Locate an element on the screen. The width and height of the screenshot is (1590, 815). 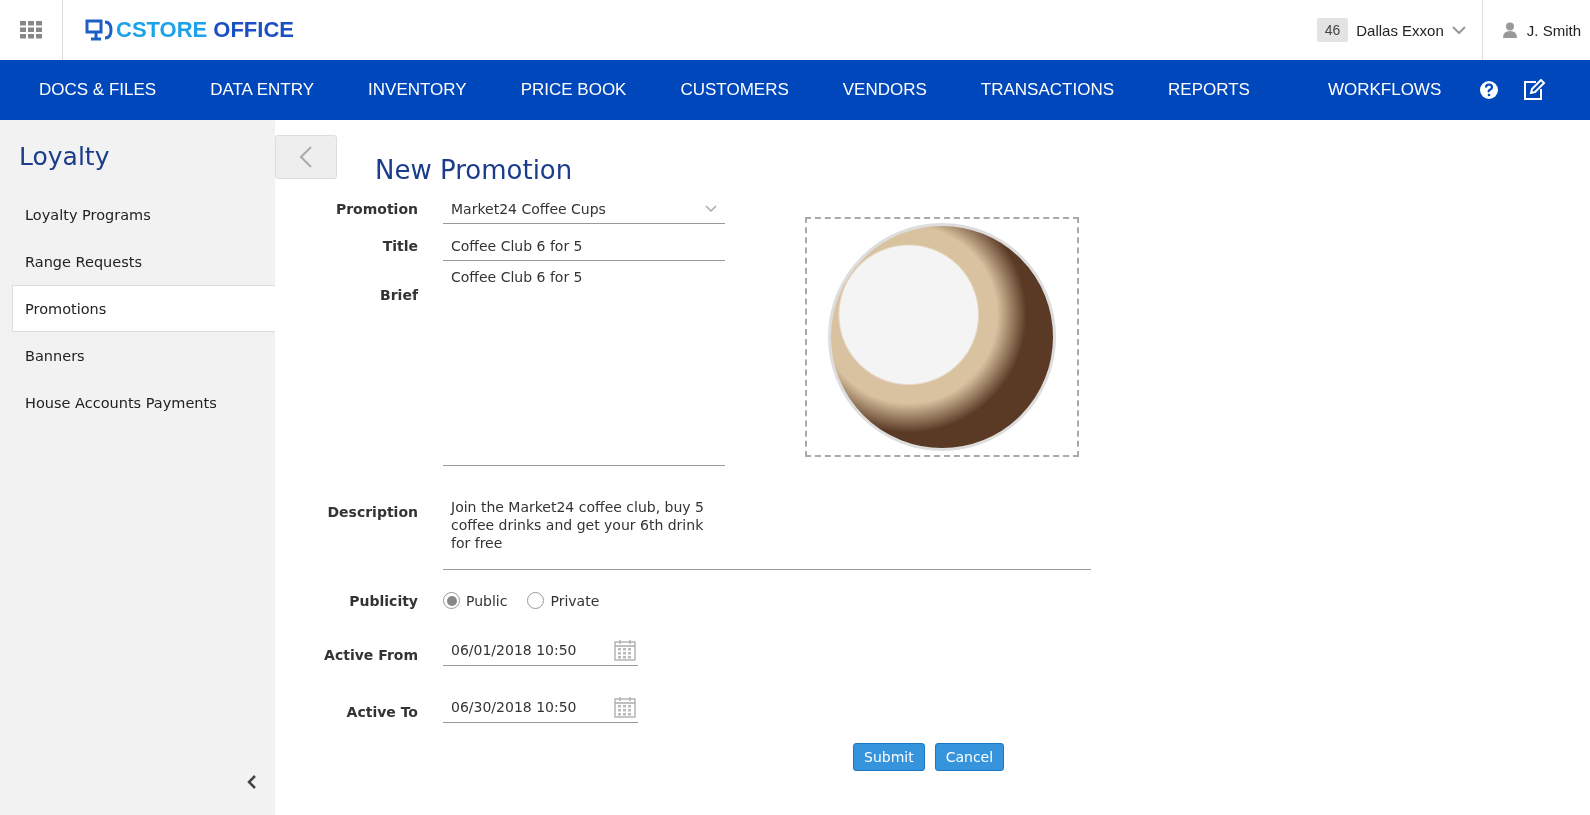
radio-option: Public is located at coordinates (475, 600).